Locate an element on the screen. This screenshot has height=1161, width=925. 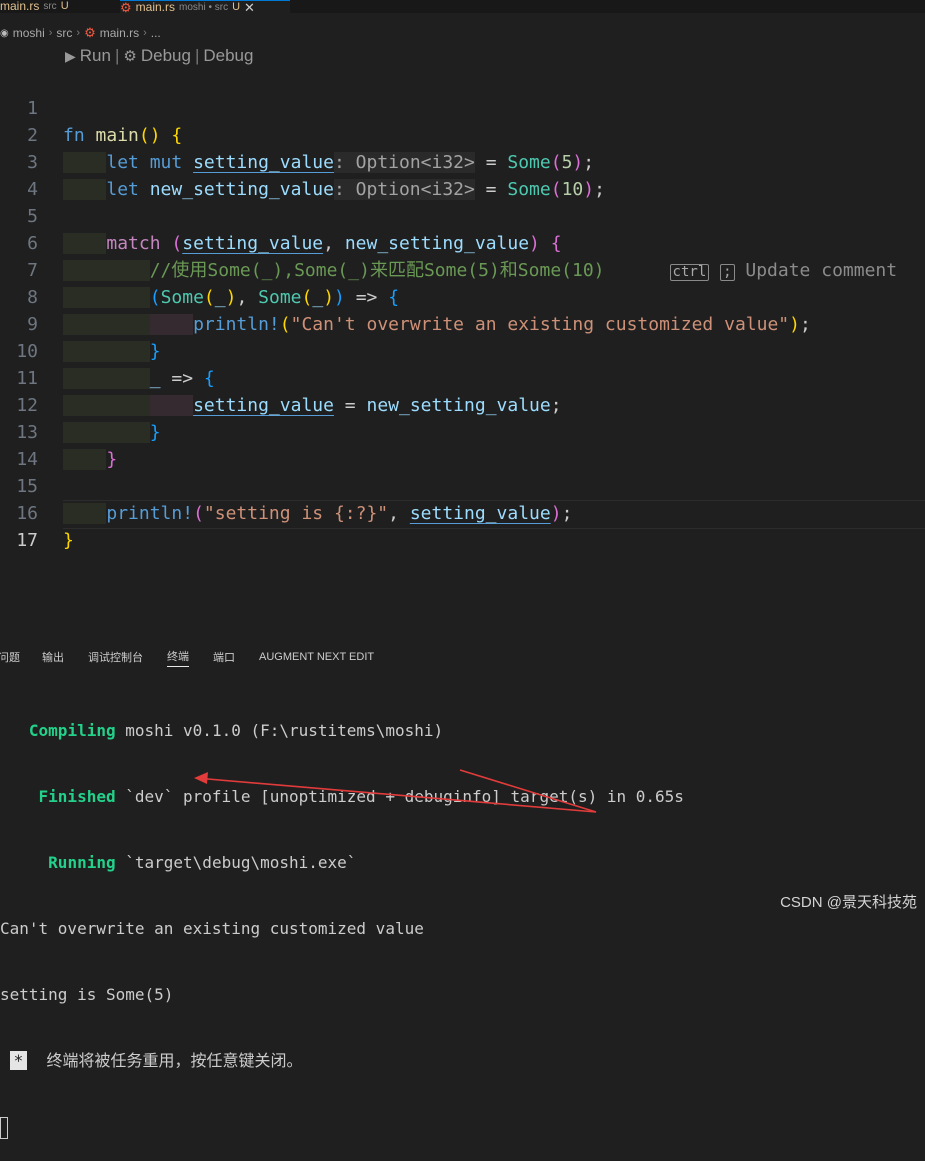
compiling-text: moshi v0.1.0 (F:\rustitems\moshi) is located at coordinates (279, 730).